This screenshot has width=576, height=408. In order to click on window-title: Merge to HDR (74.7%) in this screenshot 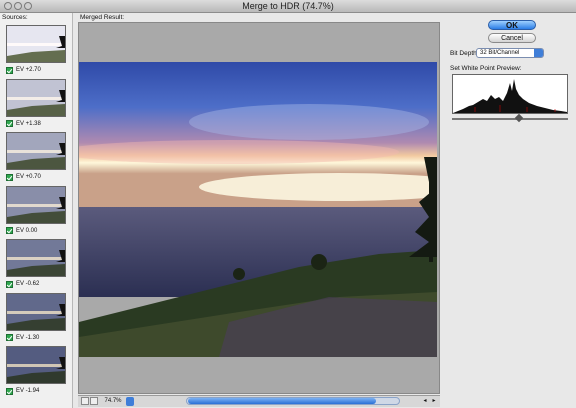, I will do `click(288, 6)`.